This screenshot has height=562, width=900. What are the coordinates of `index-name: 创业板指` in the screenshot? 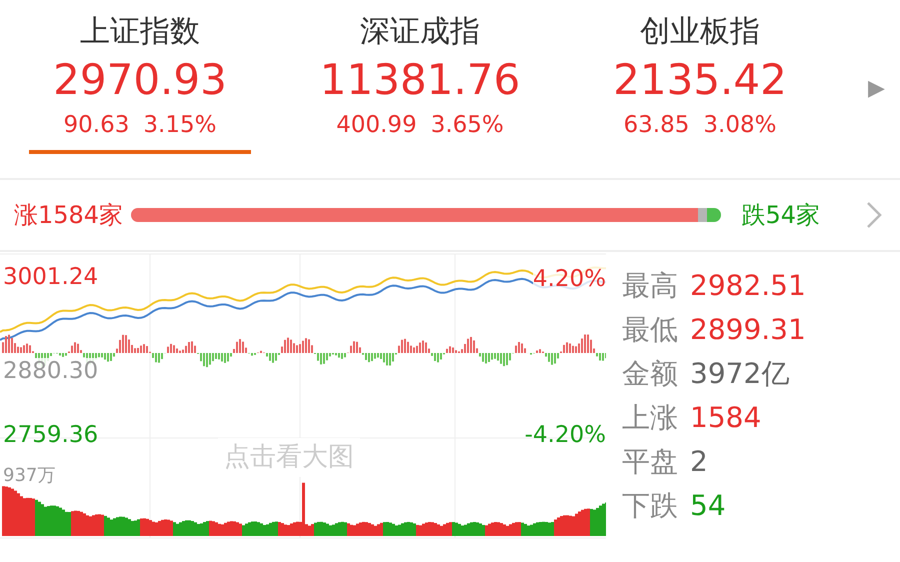 It's located at (700, 32).